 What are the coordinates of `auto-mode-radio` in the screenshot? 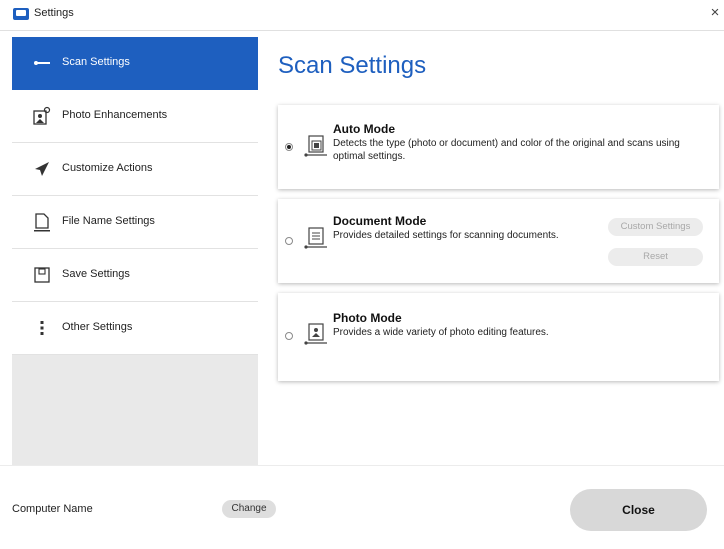 It's located at (289, 147).